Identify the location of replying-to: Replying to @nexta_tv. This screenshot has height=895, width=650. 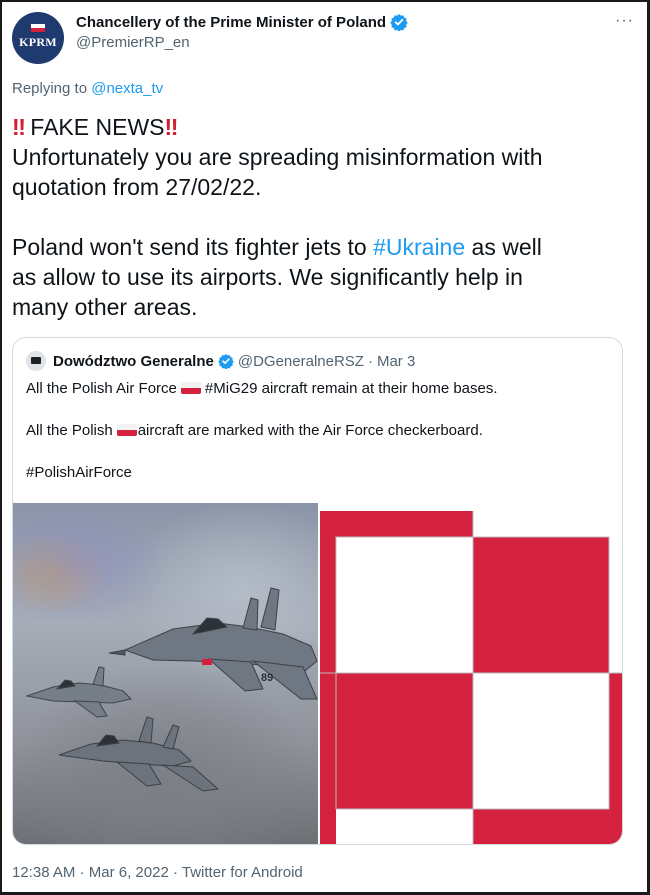
(87, 88).